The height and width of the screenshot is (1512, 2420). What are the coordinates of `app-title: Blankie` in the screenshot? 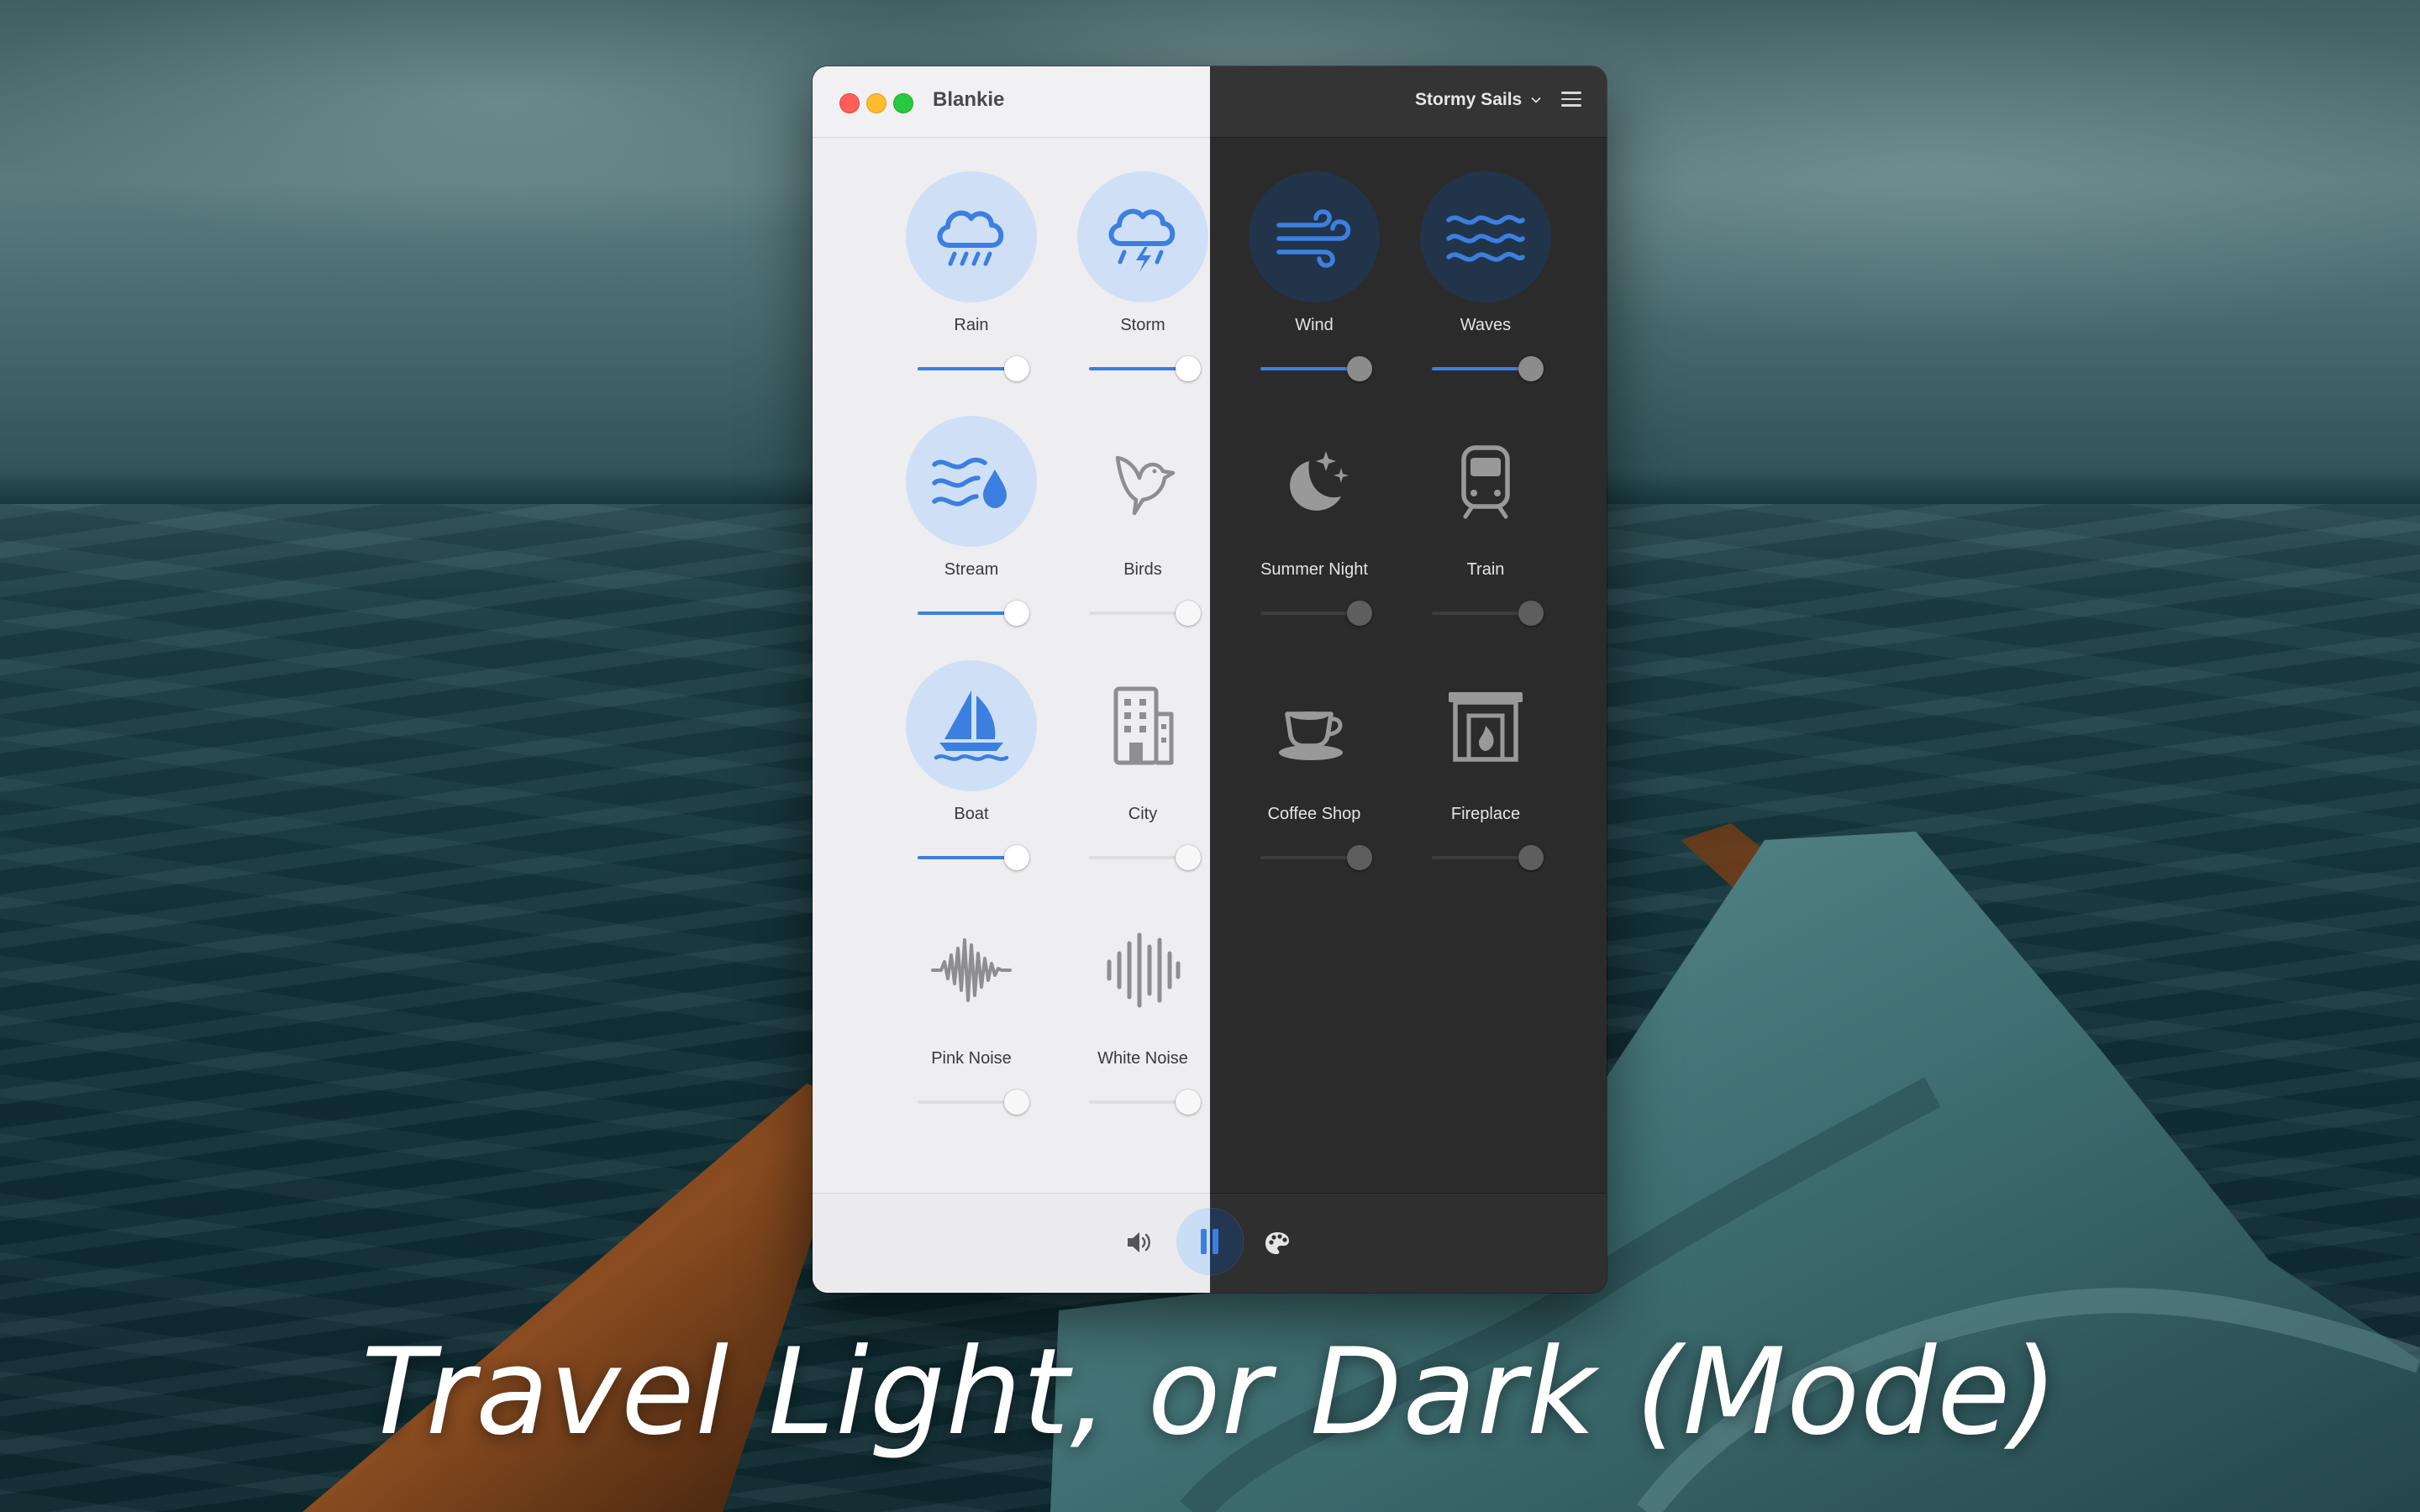 It's located at (969, 99).